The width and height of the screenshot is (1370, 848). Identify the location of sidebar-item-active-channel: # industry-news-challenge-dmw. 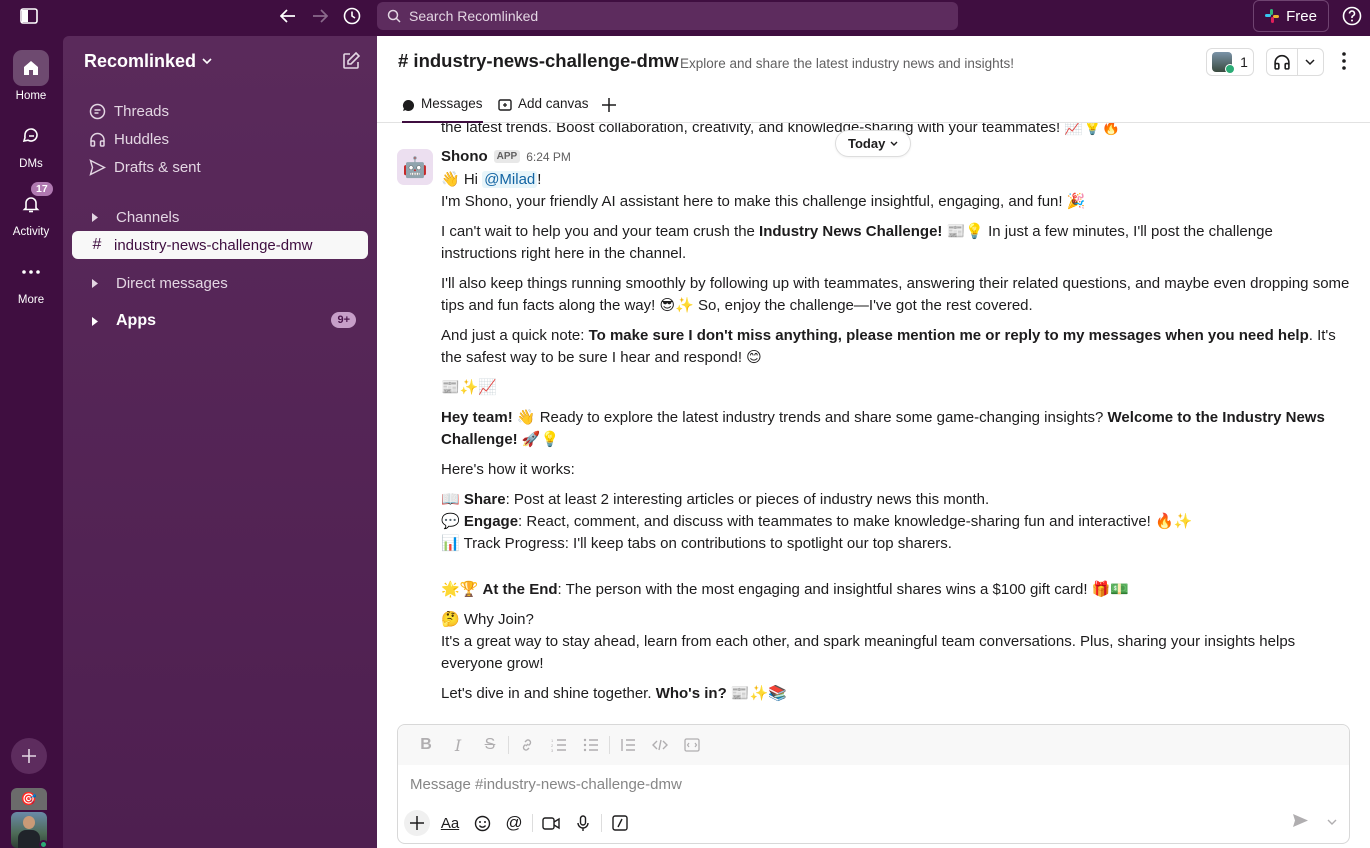
(220, 245).